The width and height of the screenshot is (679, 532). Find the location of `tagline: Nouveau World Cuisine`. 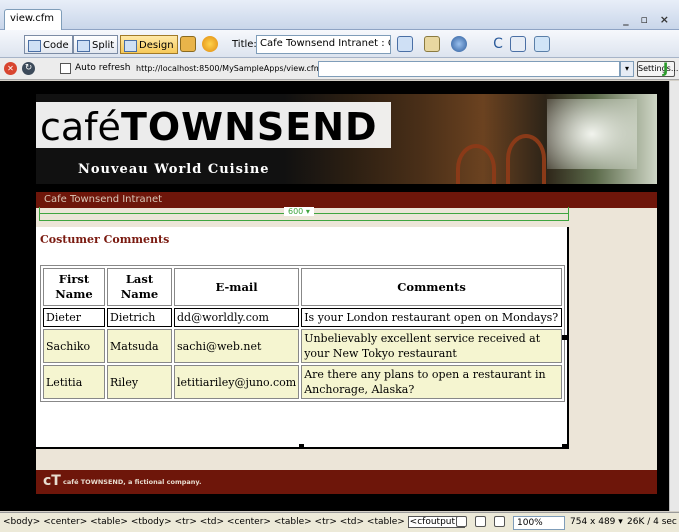

tagline: Nouveau World Cuisine is located at coordinates (174, 169).